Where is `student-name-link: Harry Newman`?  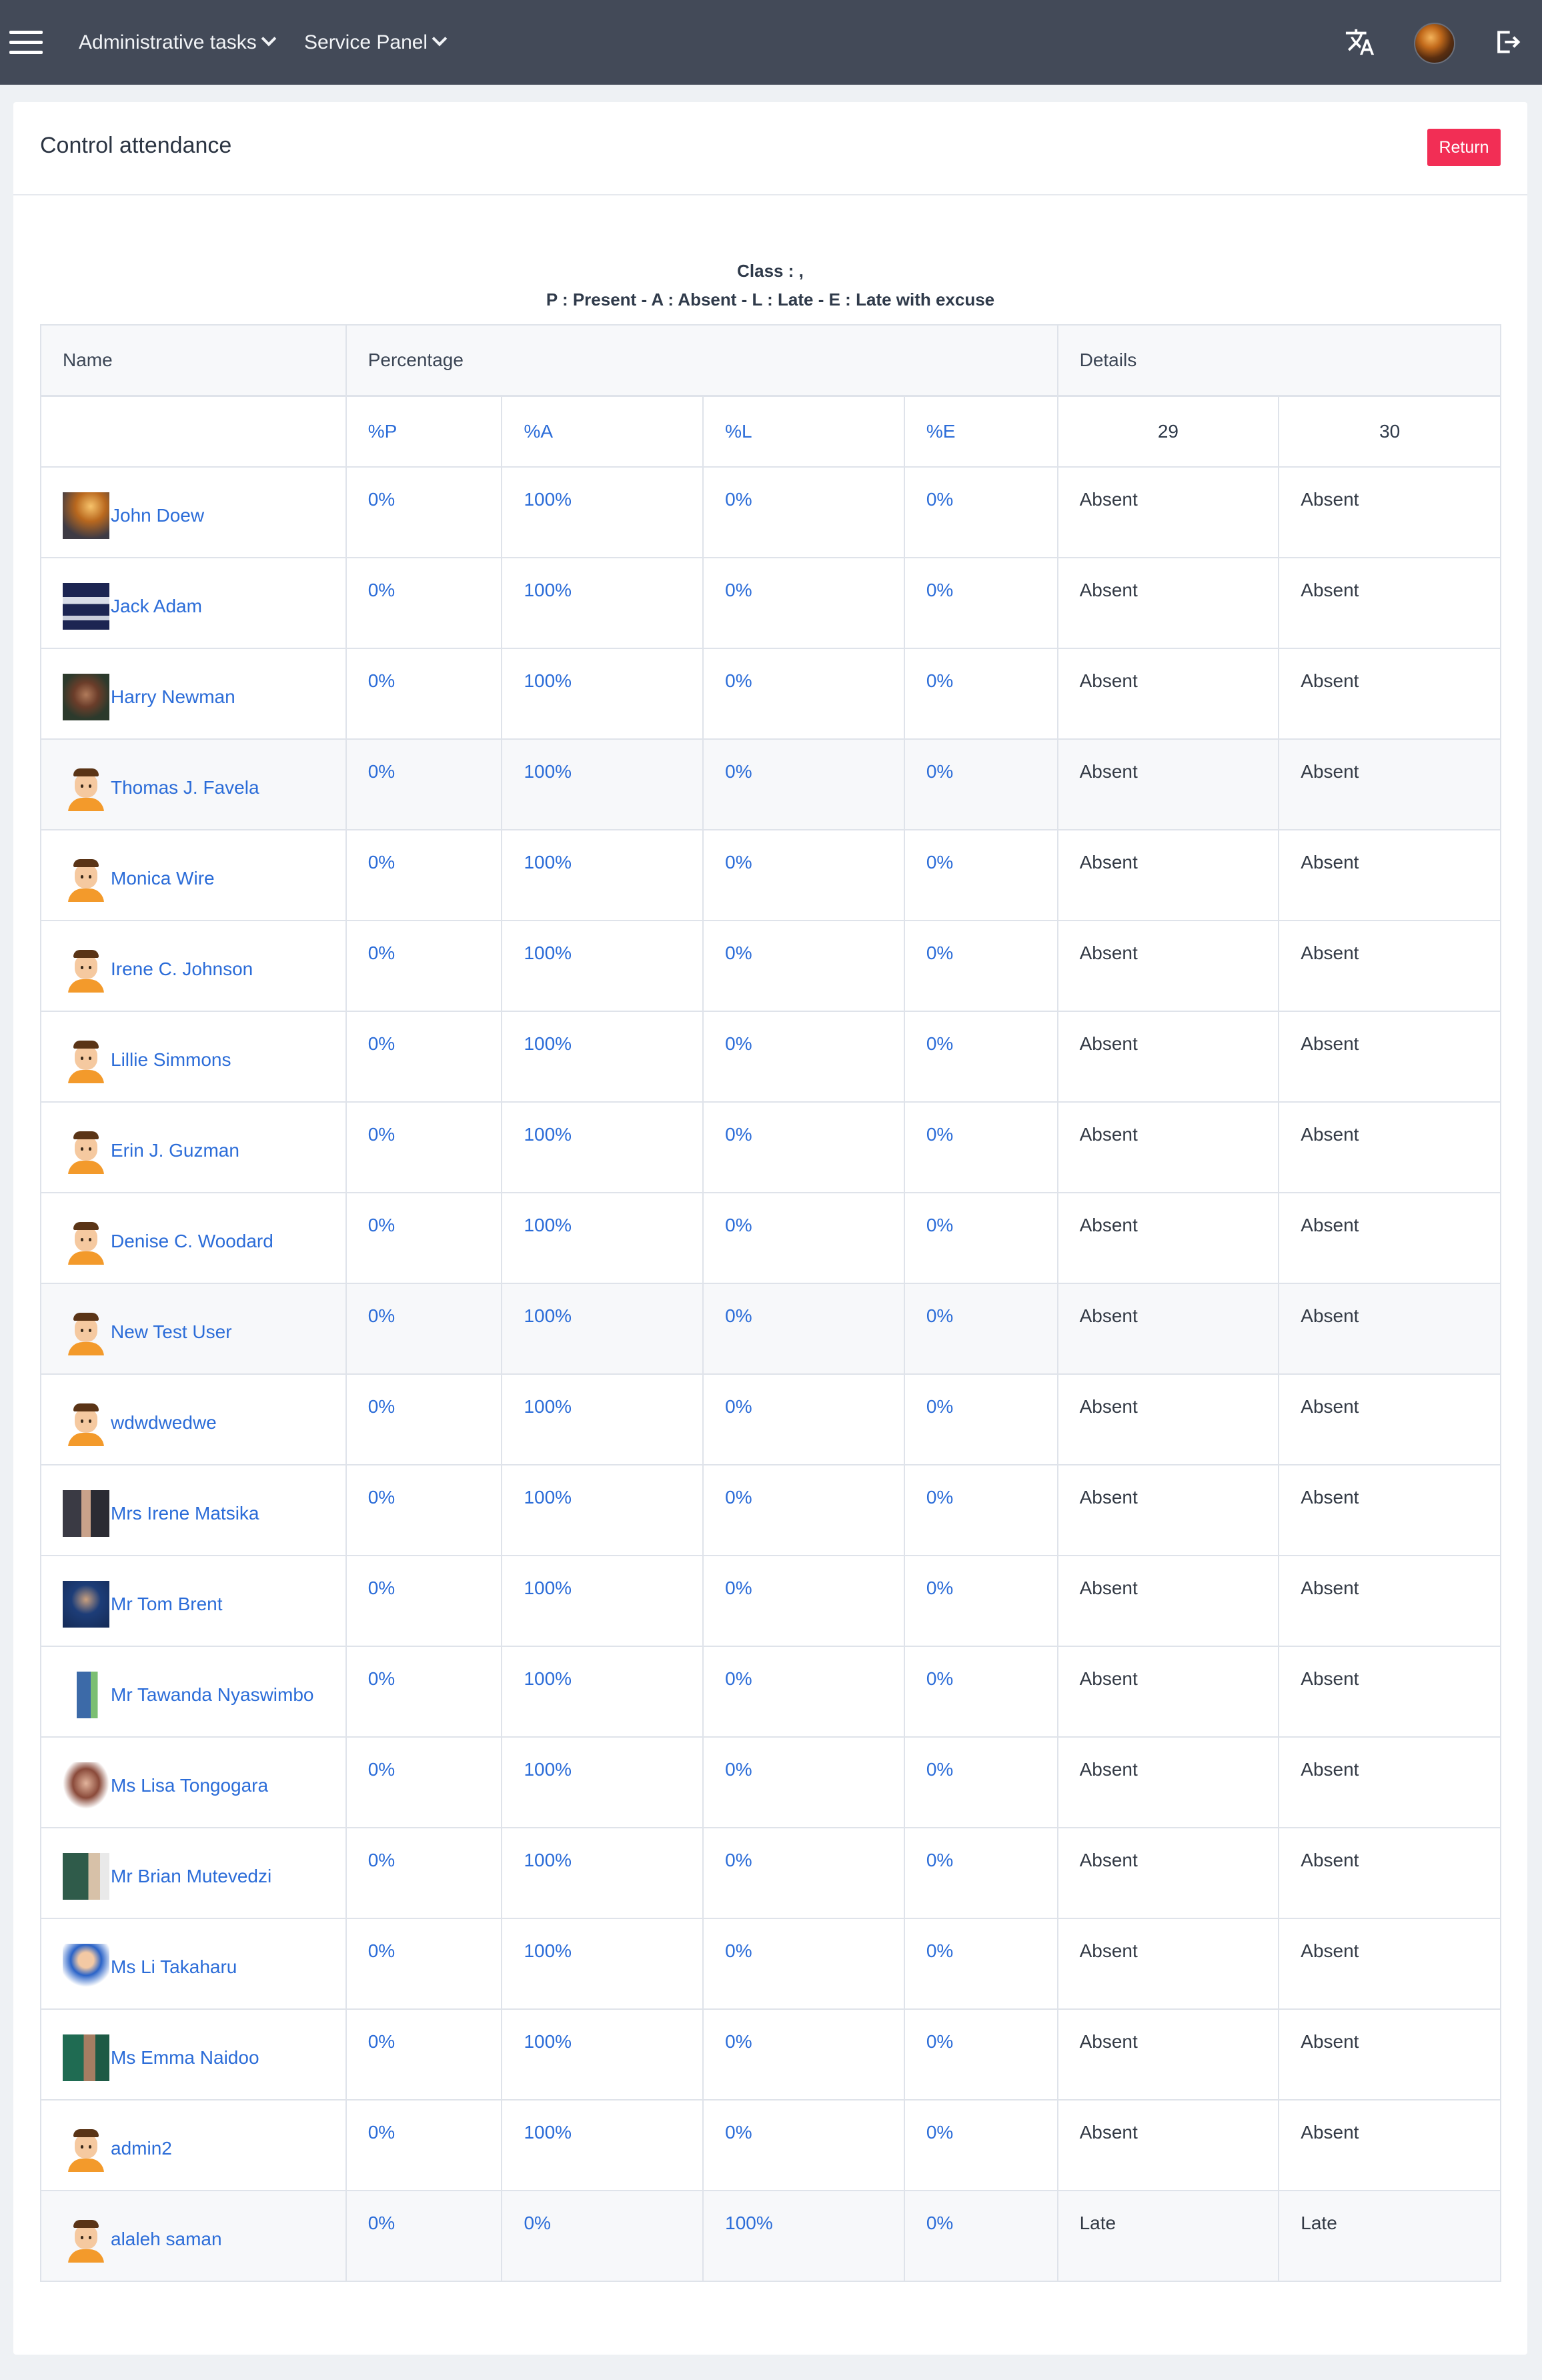 student-name-link: Harry Newman is located at coordinates (173, 697).